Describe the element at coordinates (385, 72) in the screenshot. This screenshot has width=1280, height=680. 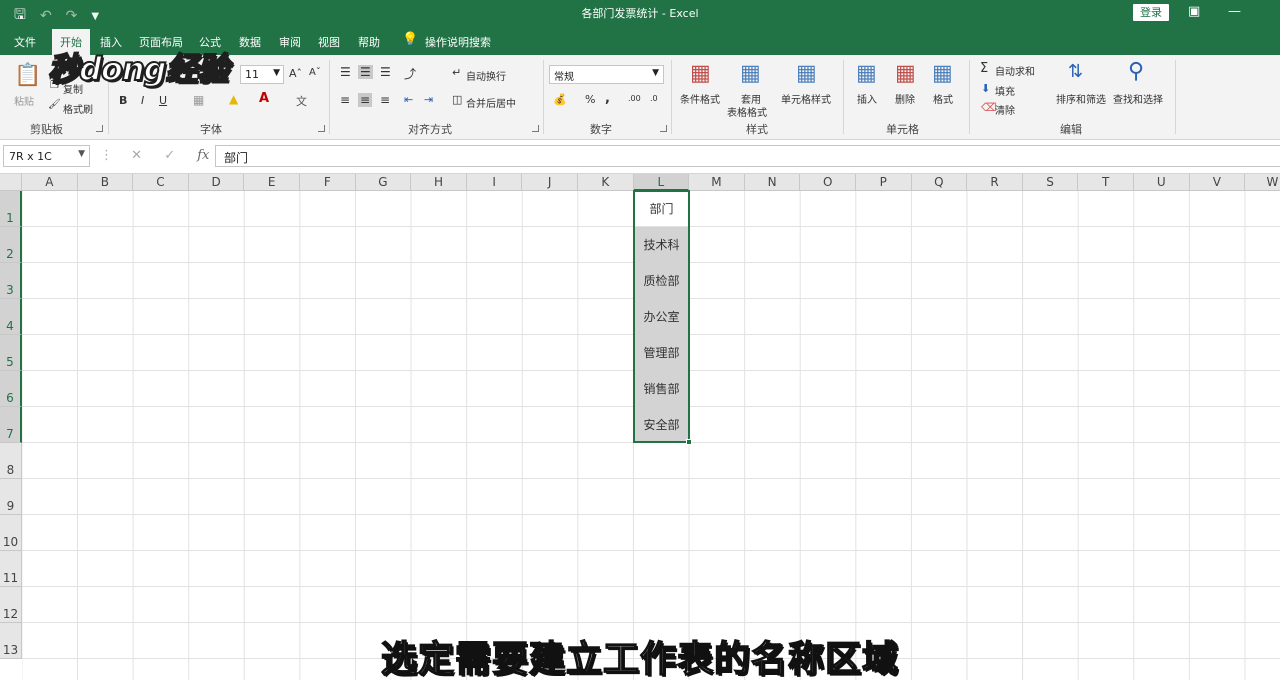
I see `align-bottom-icon: ☰` at that location.